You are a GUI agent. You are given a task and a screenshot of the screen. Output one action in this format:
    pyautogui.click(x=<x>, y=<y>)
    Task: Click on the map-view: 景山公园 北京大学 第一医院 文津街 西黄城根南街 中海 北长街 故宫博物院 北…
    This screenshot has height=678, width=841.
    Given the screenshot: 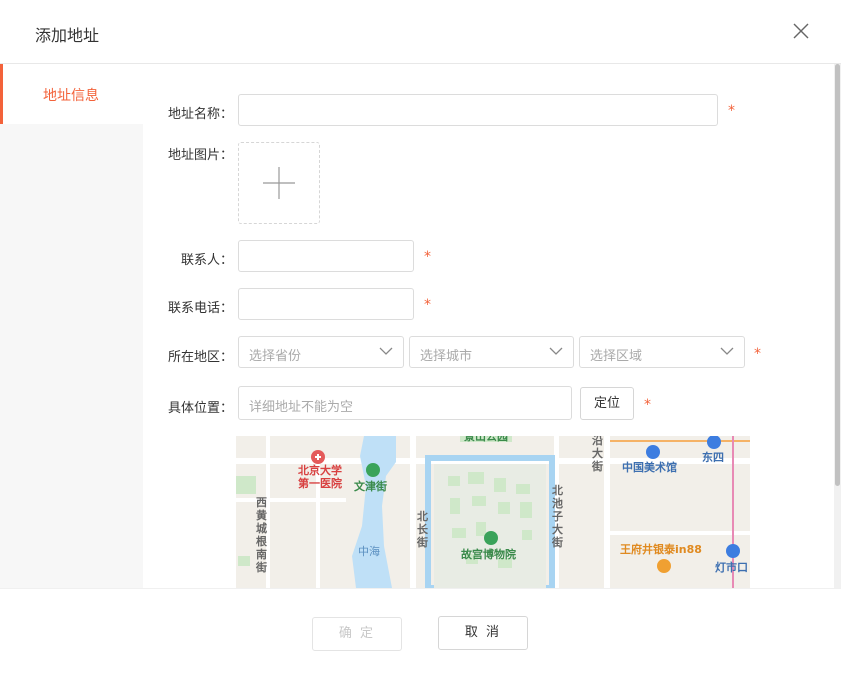 What is the action you would take?
    pyautogui.click(x=493, y=512)
    